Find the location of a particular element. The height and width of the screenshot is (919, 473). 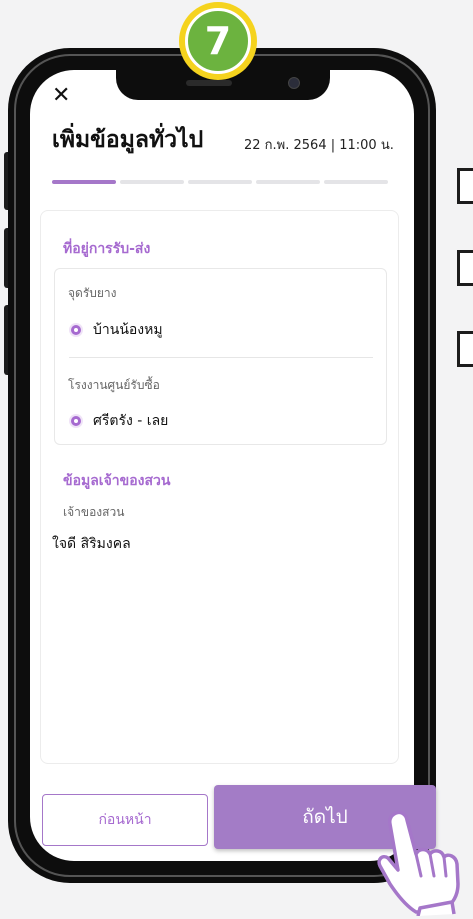

factory-value: ศรีตรัง - เลย is located at coordinates (131, 421).